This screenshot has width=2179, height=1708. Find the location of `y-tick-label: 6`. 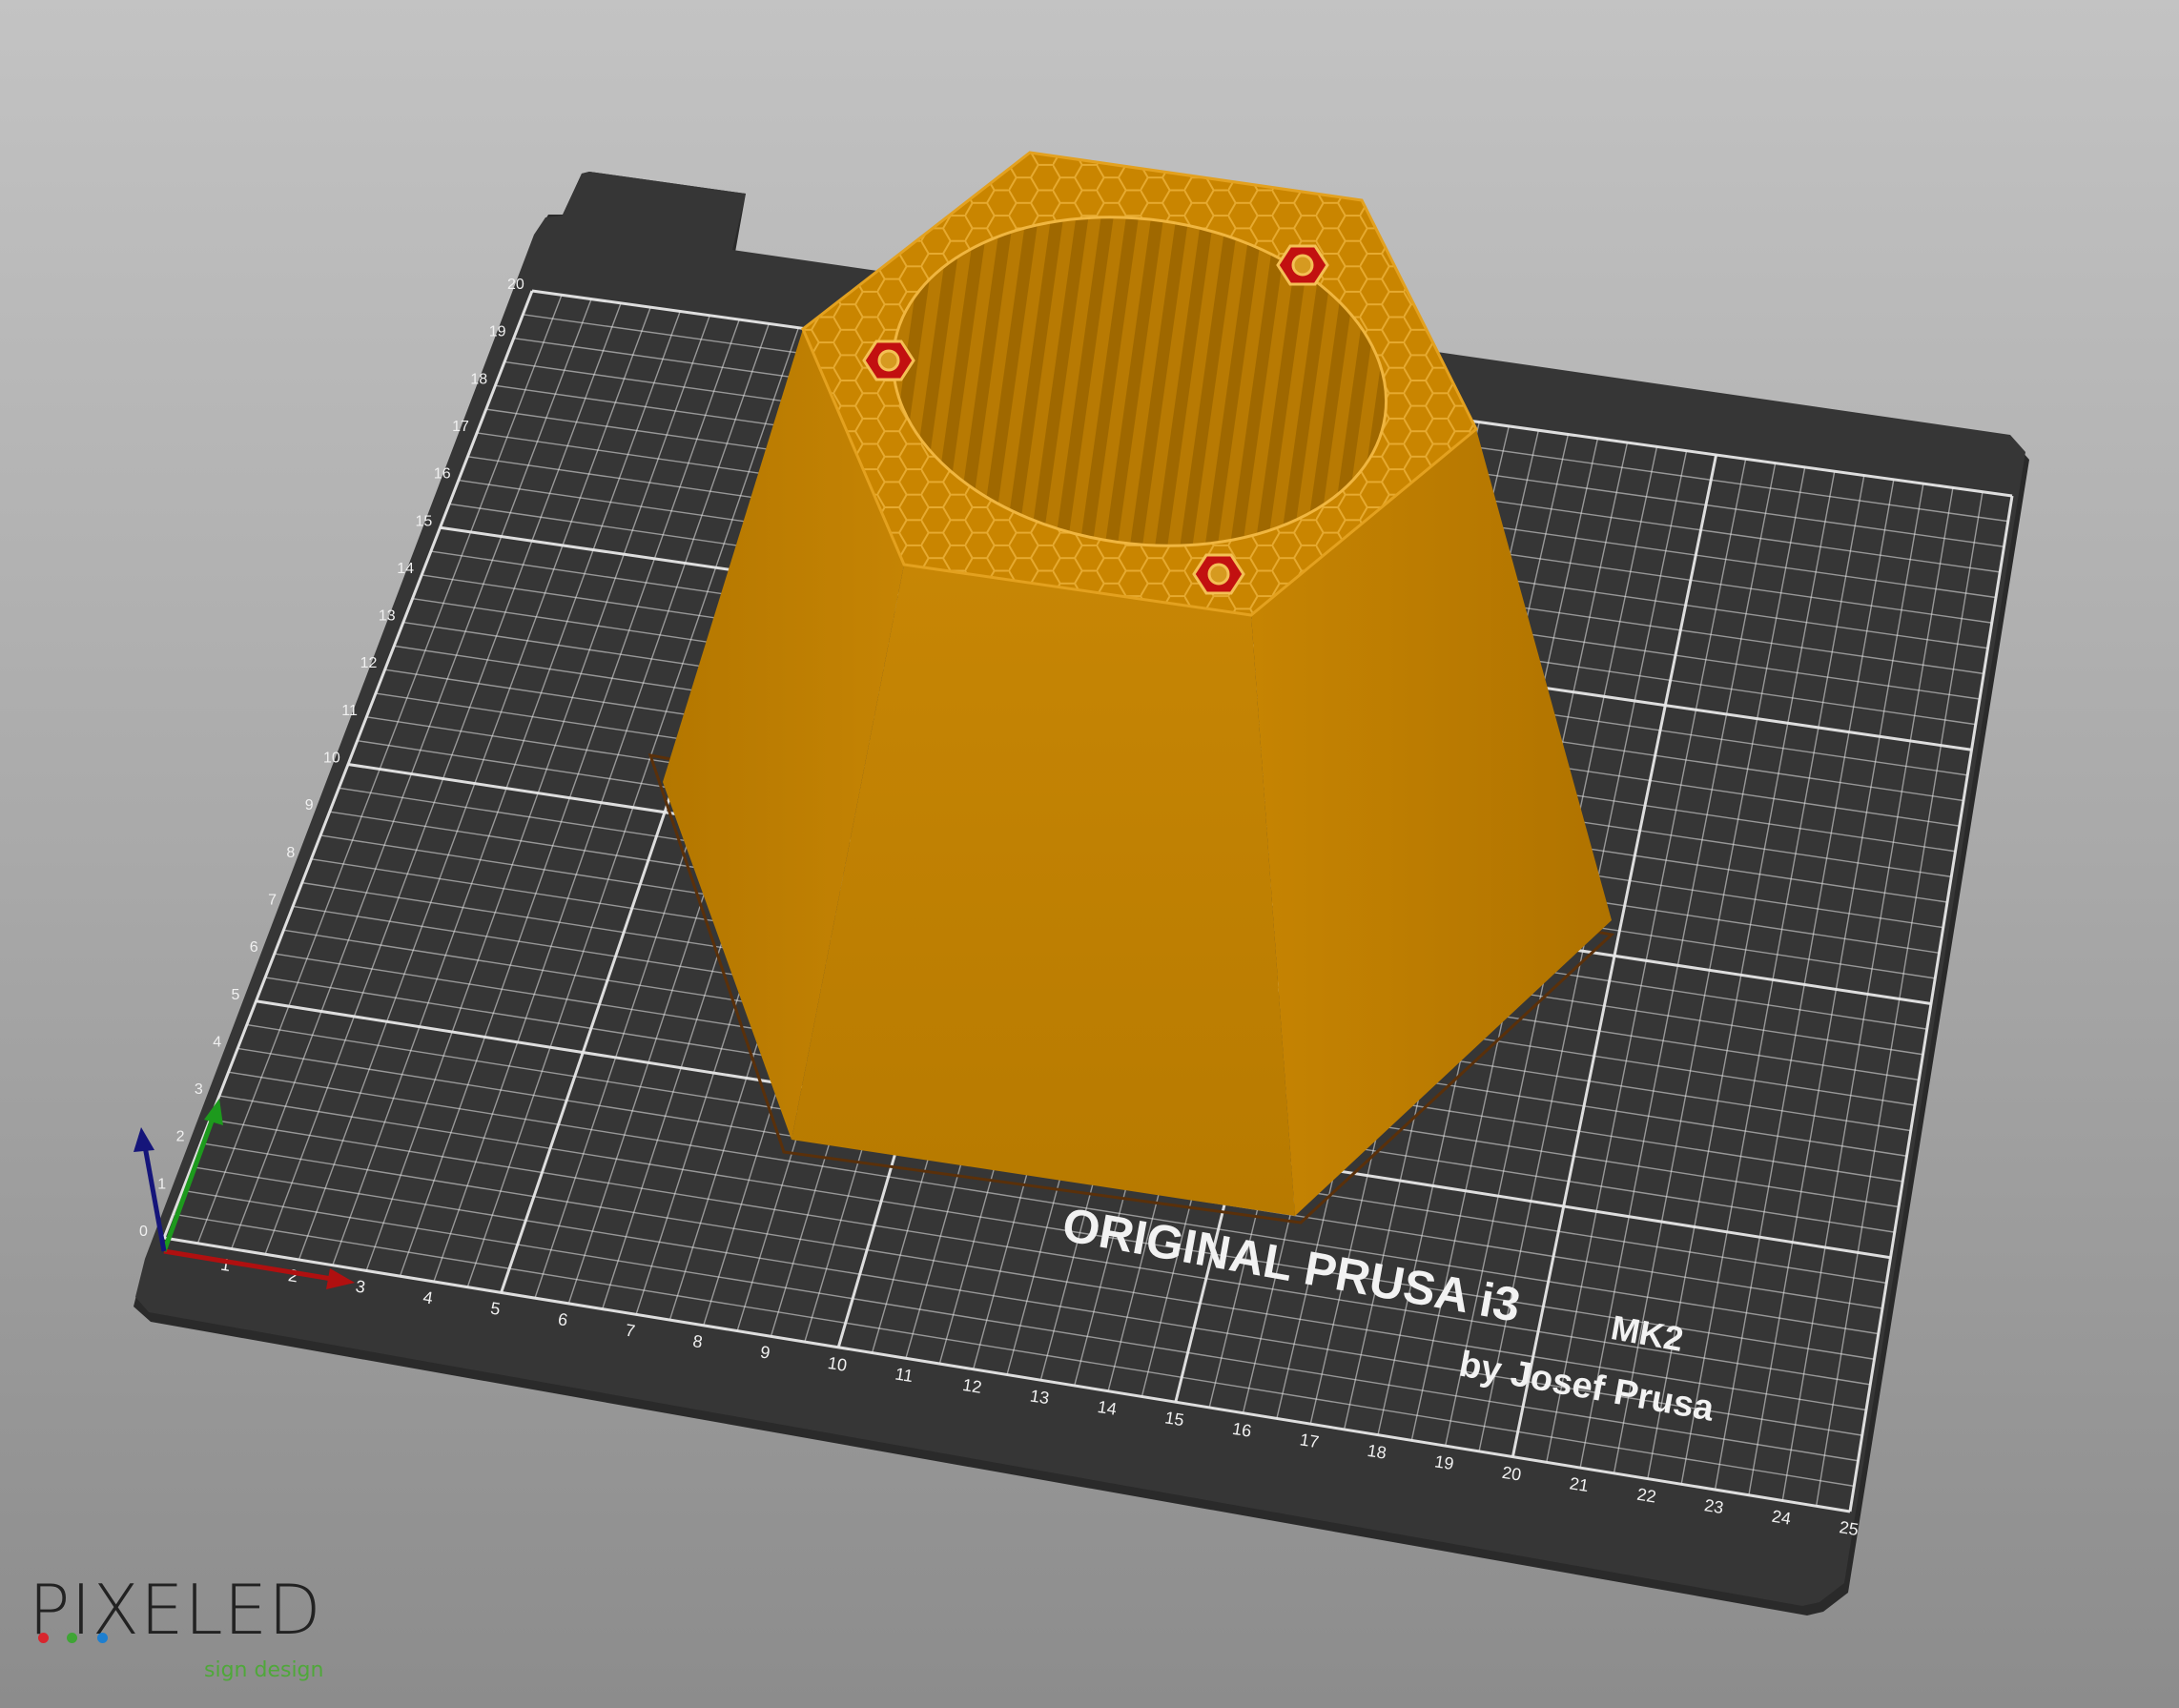

y-tick-label: 6 is located at coordinates (254, 947).